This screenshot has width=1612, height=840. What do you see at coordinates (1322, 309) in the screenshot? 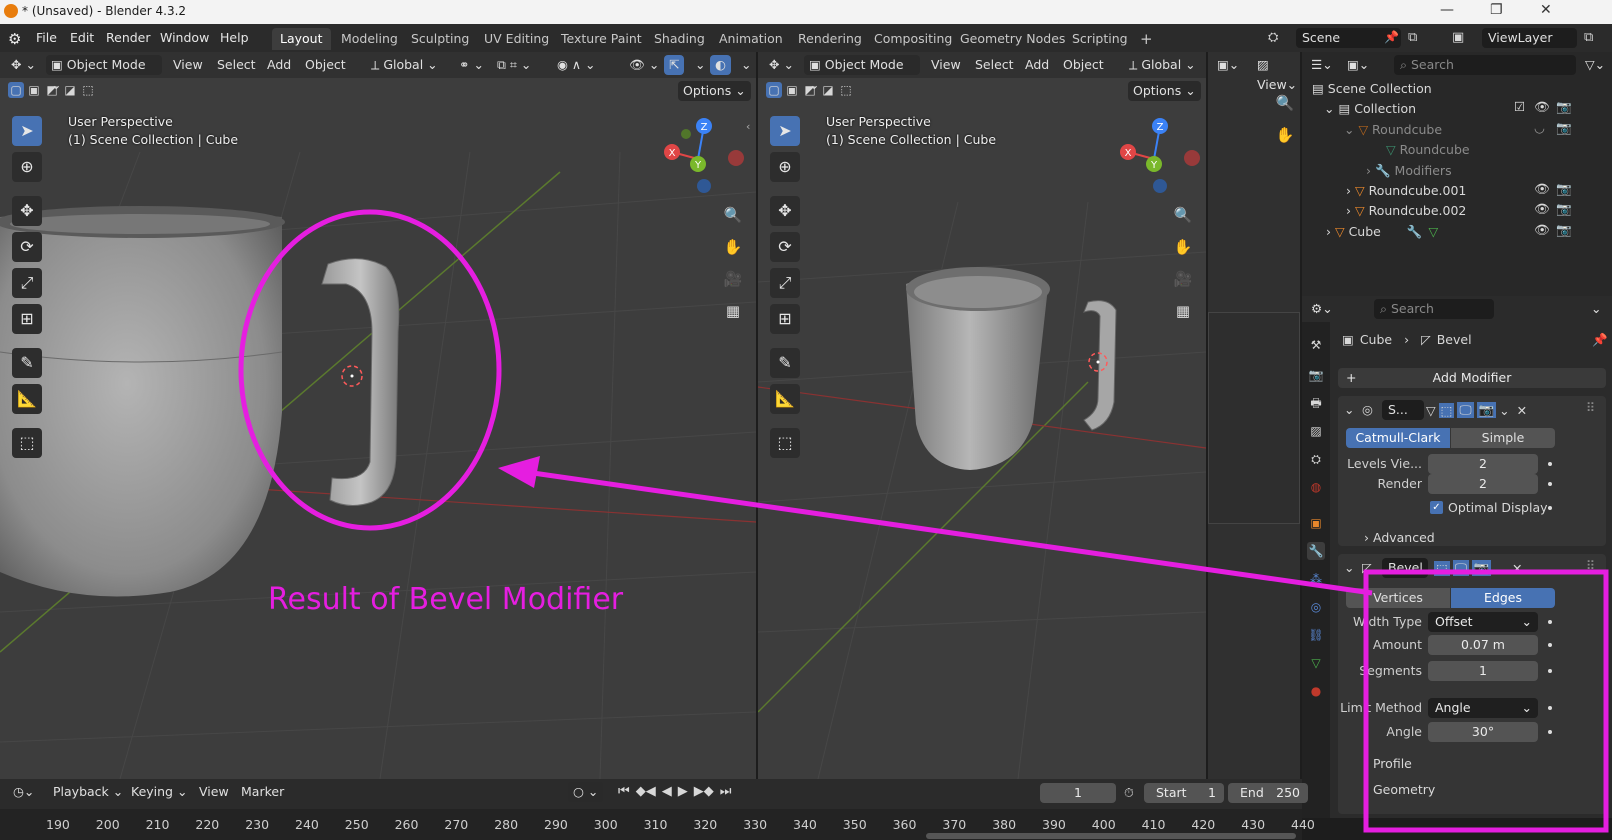
I see `properties-editor-type-icon: ⚙⌄` at bounding box center [1322, 309].